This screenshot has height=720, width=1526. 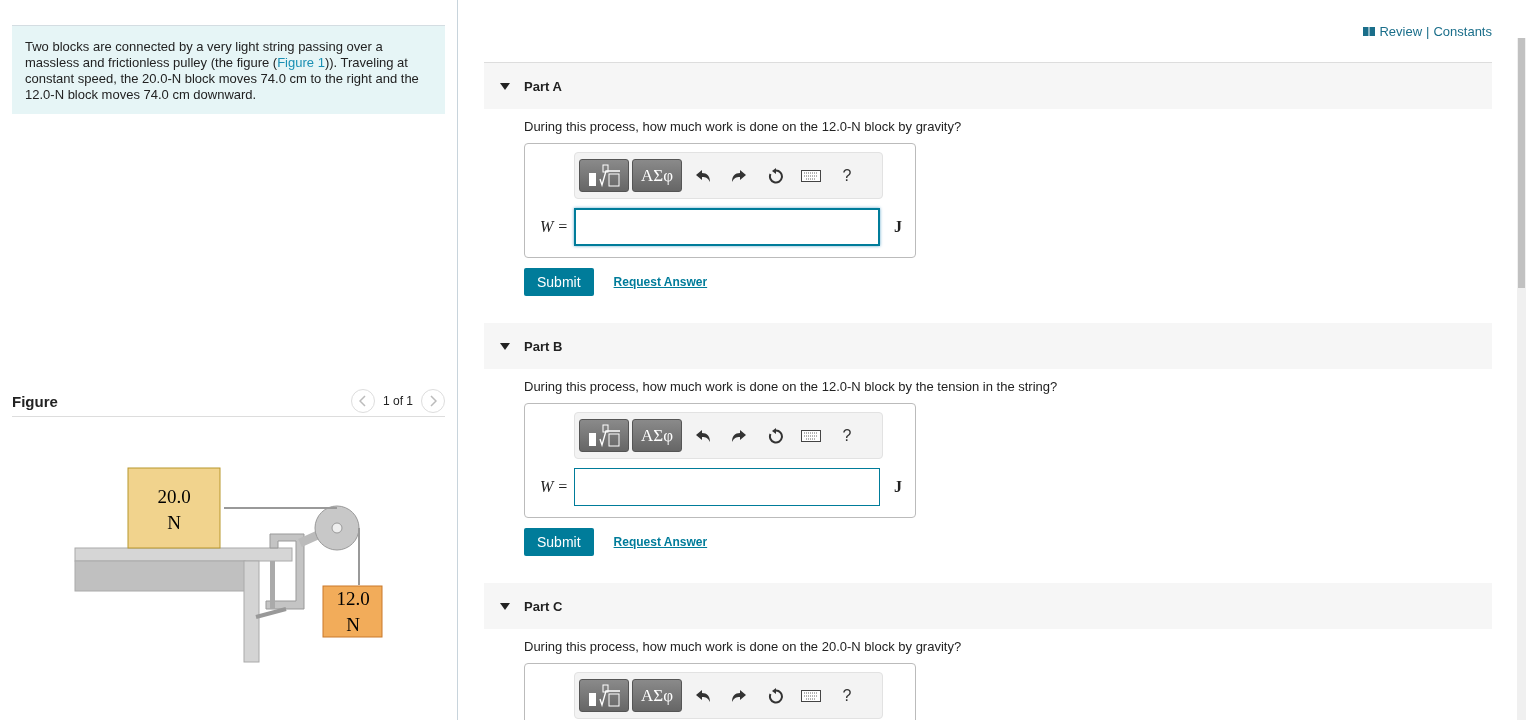 I want to click on block-drawing, so click(x=352, y=611).